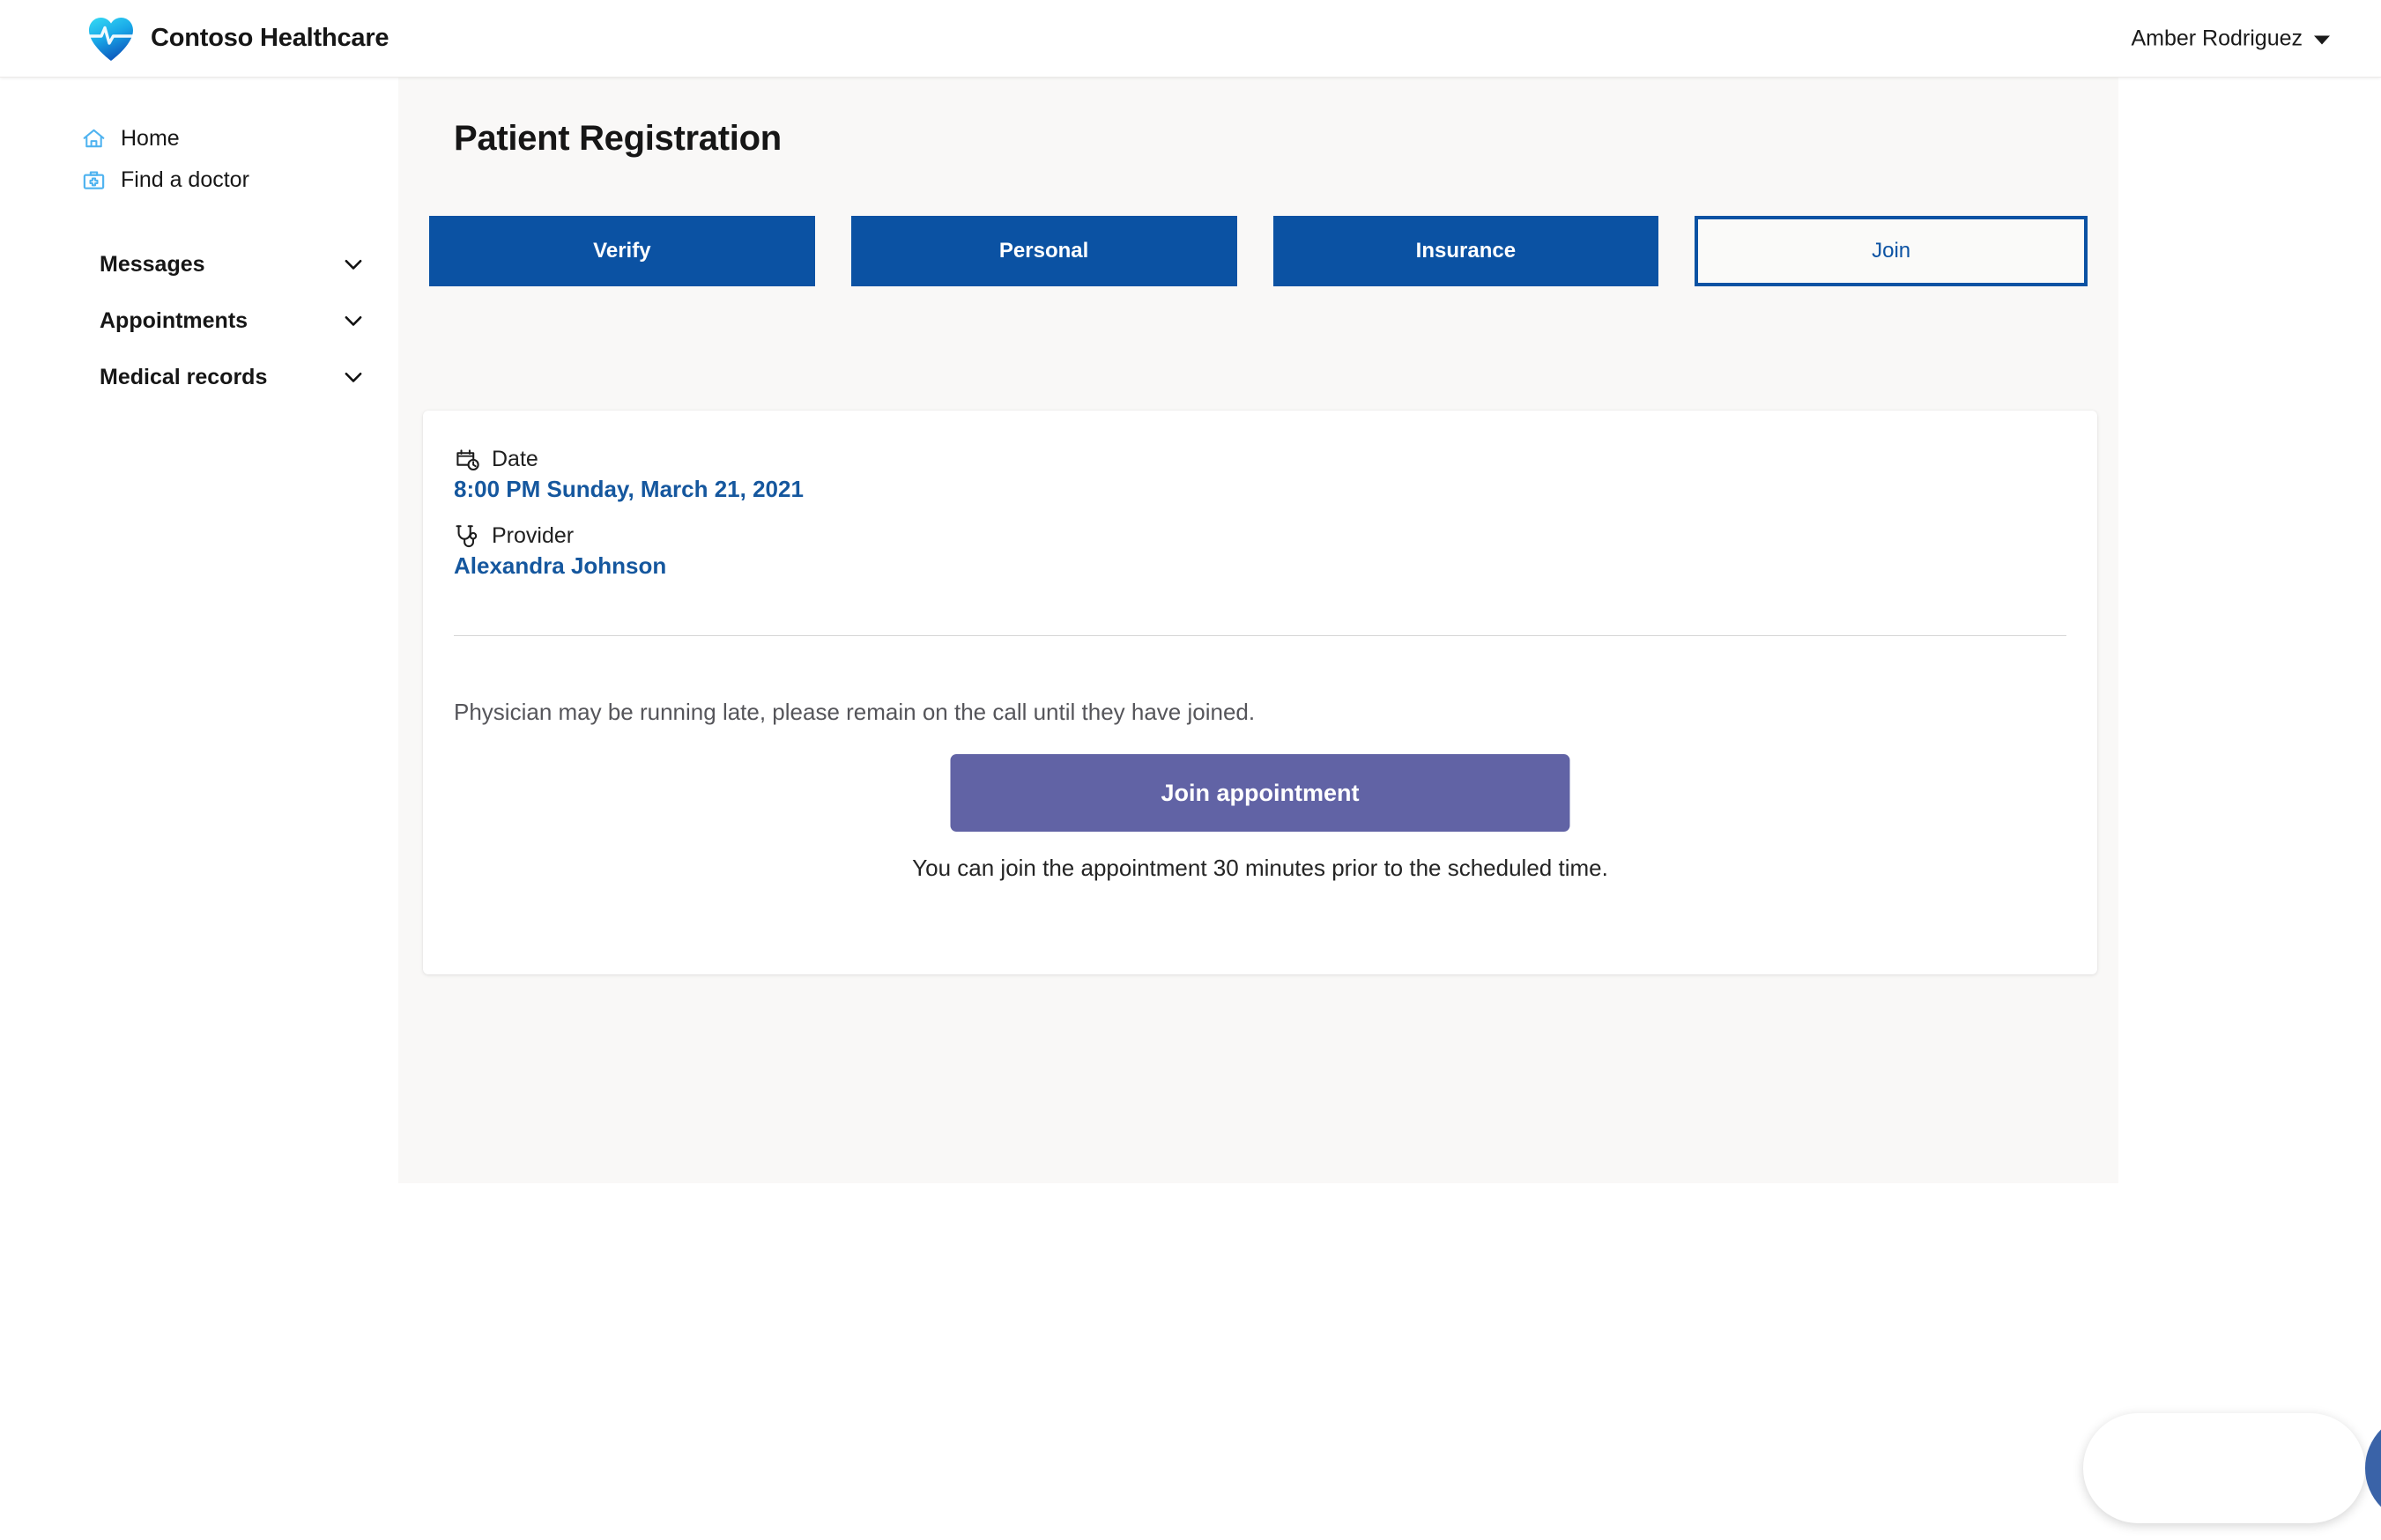 Image resolution: width=2381 pixels, height=1540 pixels. What do you see at coordinates (622, 251) in the screenshot?
I see `tab-verify: Verify` at bounding box center [622, 251].